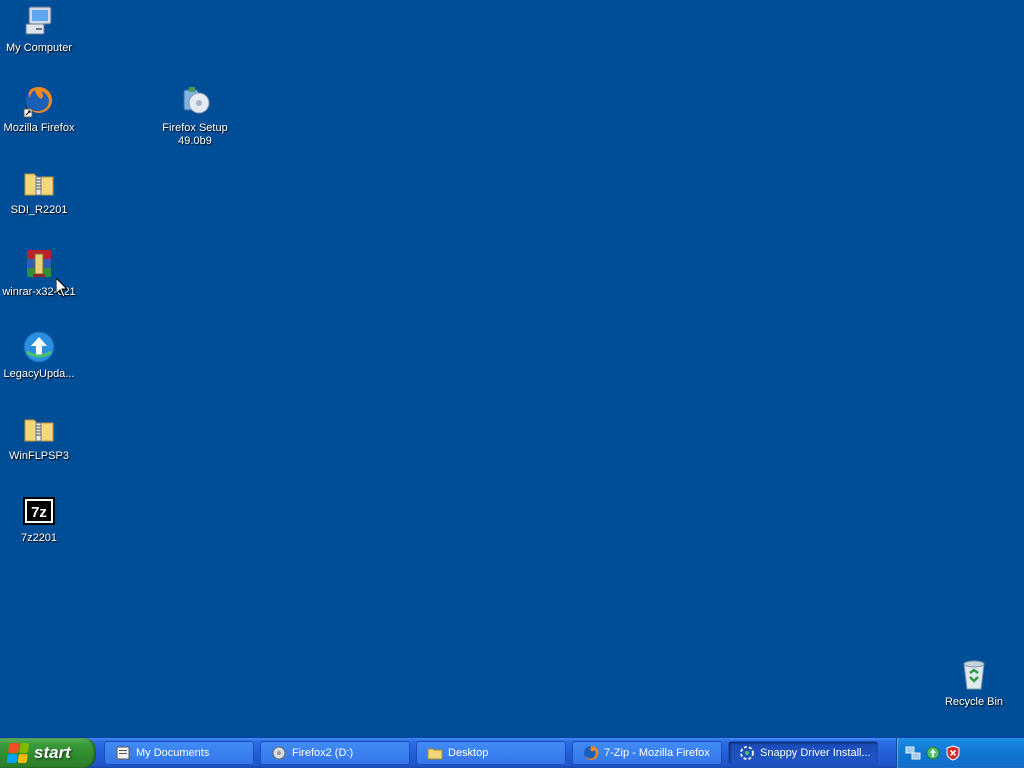 The height and width of the screenshot is (768, 1024). I want to click on desktop-icon-recycle-bin: Recycle Bin, so click(974, 683).